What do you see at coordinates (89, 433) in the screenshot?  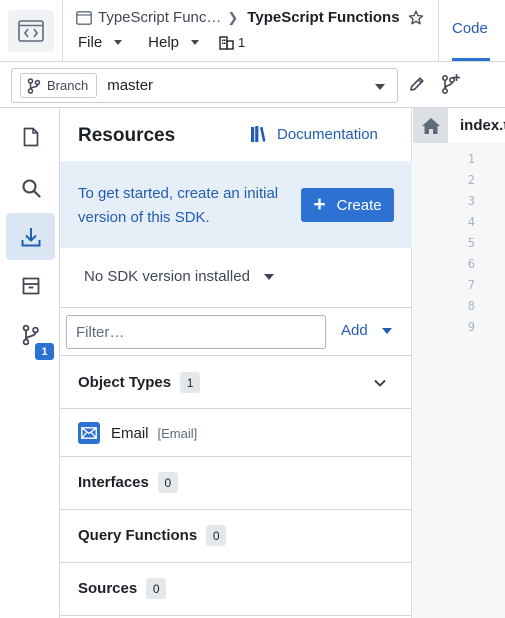 I see `email-icon` at bounding box center [89, 433].